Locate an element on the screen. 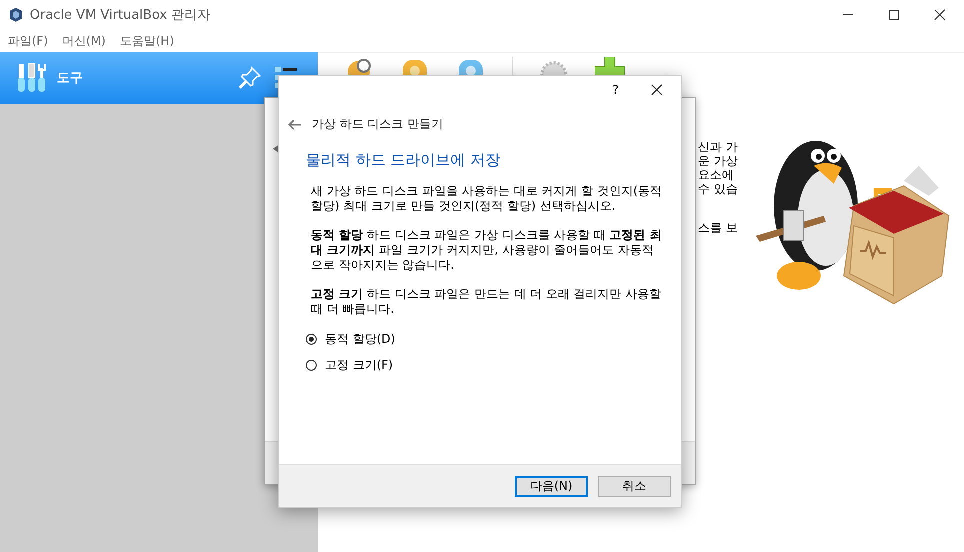 Image resolution: width=964 pixels, height=552 pixels. menu-item: 파일(F) is located at coordinates (28, 41).